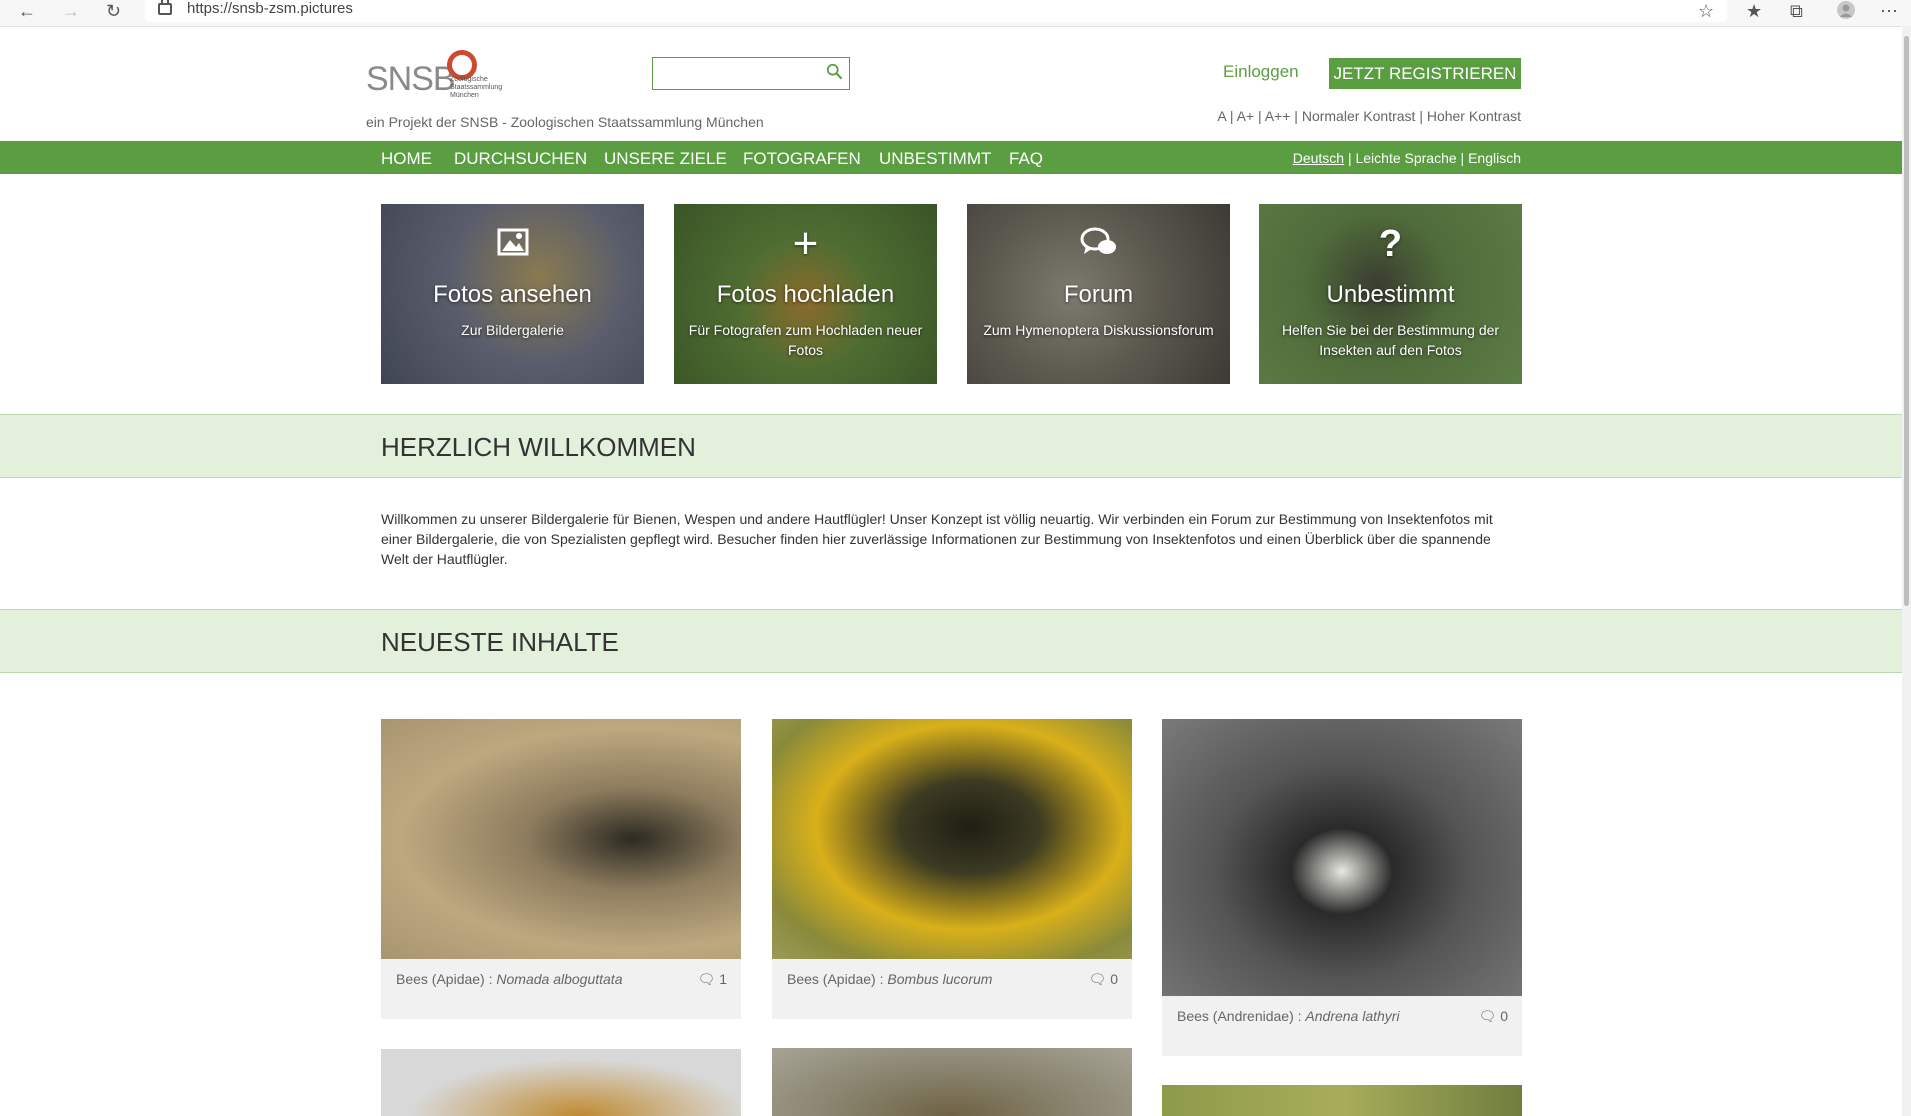 This screenshot has width=1911, height=1116. Describe the element at coordinates (559, 979) in the screenshot. I see `card-species: Nomada alboguttata` at that location.